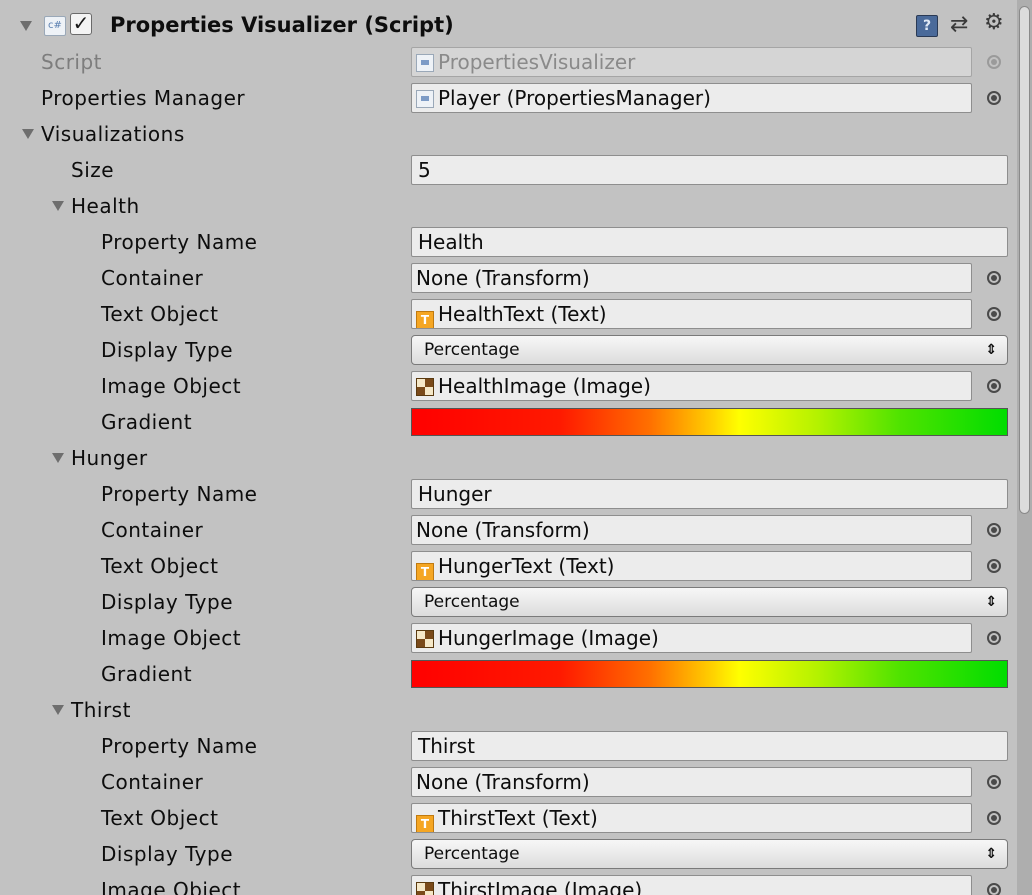 The width and height of the screenshot is (1032, 895). Describe the element at coordinates (105, 206) in the screenshot. I see `health-label: Health` at that location.